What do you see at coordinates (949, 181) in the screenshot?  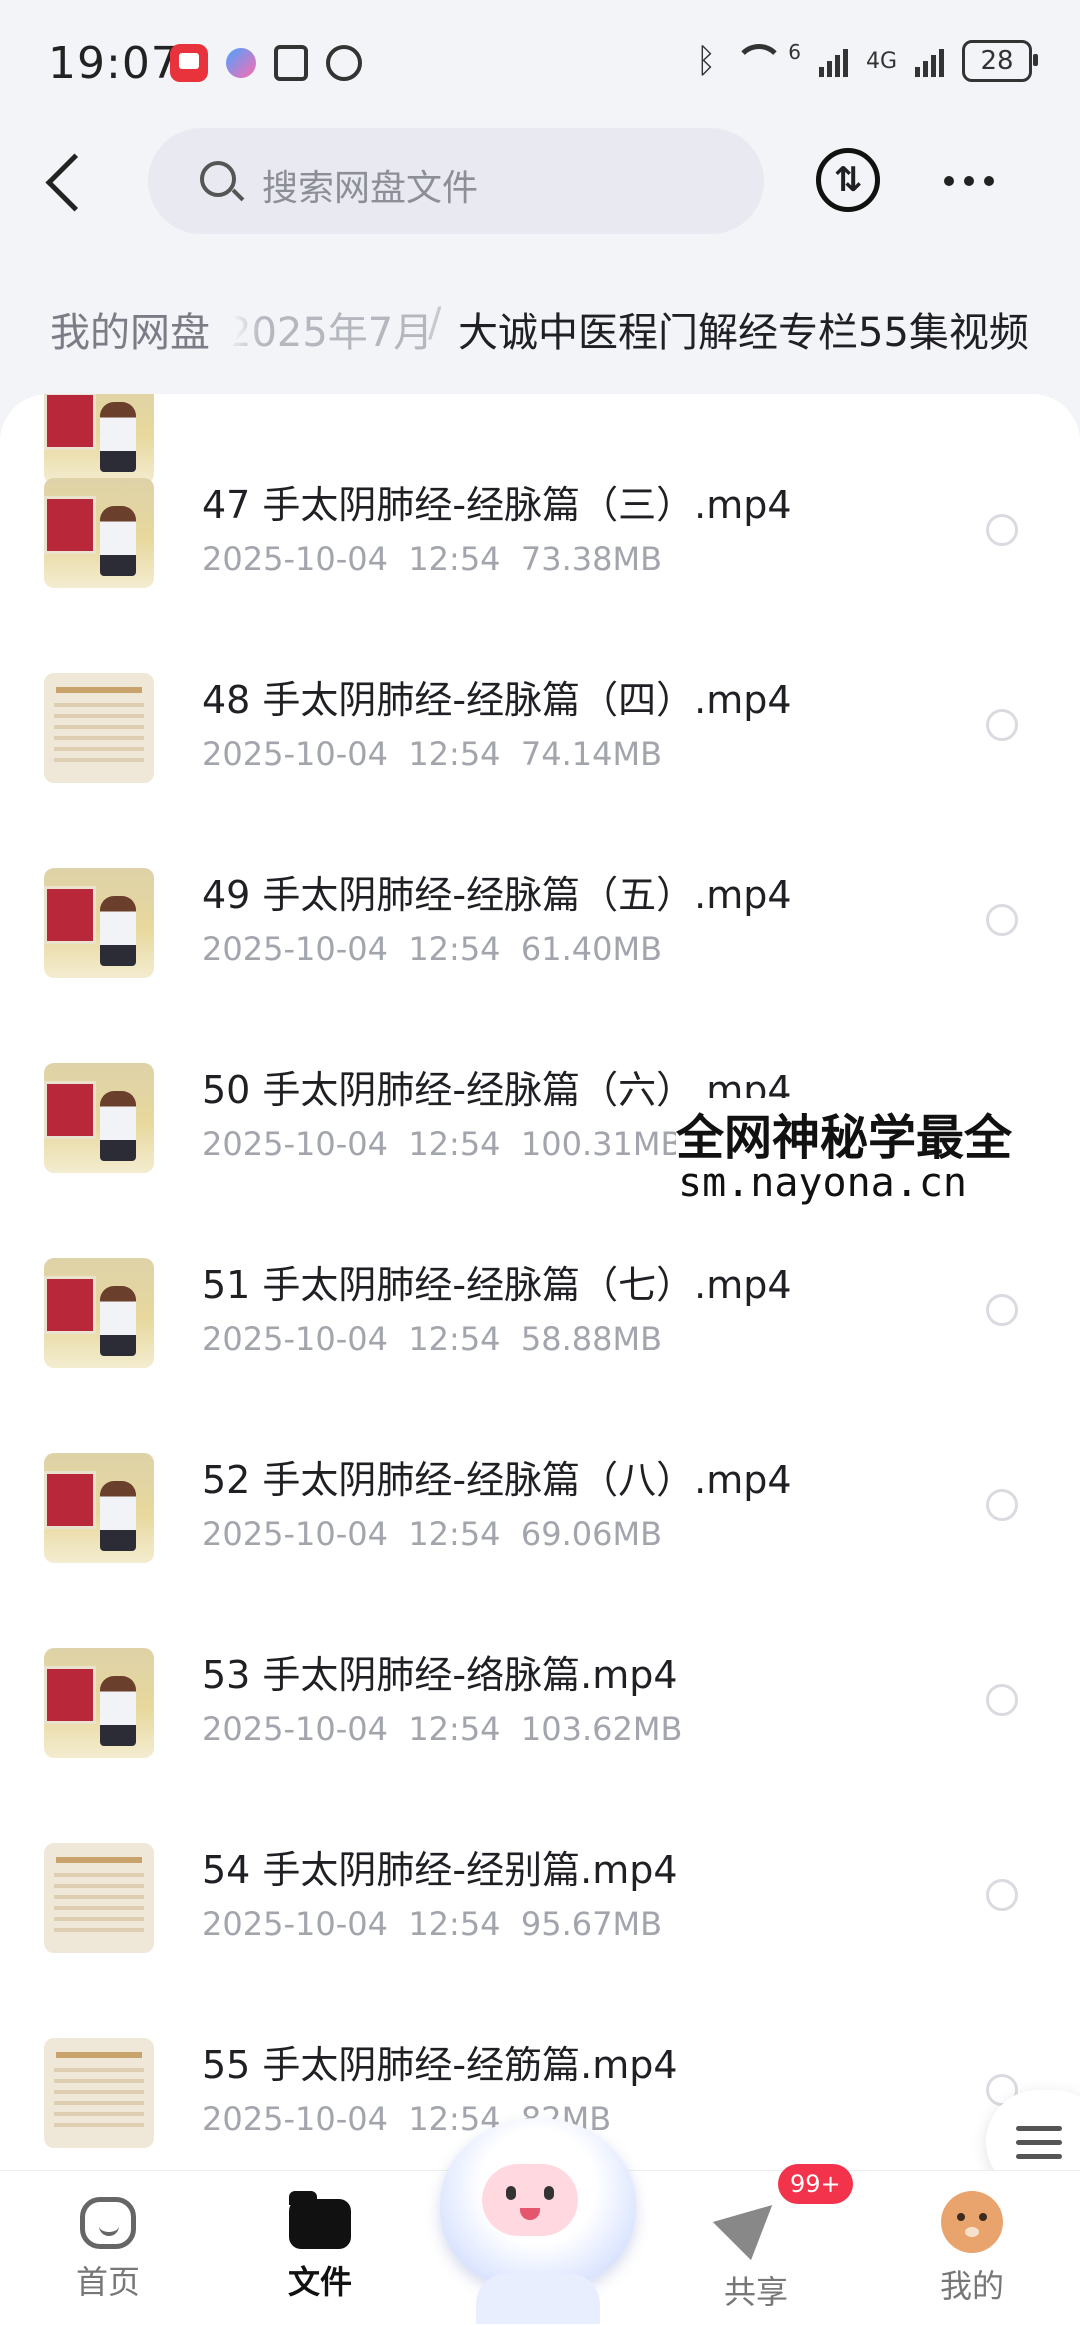 I see `more-icon` at bounding box center [949, 181].